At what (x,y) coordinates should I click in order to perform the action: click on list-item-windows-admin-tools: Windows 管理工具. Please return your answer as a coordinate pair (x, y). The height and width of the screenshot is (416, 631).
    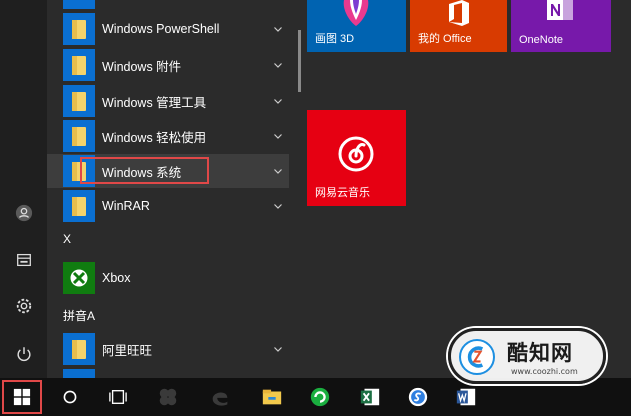
    Looking at the image, I should click on (168, 101).